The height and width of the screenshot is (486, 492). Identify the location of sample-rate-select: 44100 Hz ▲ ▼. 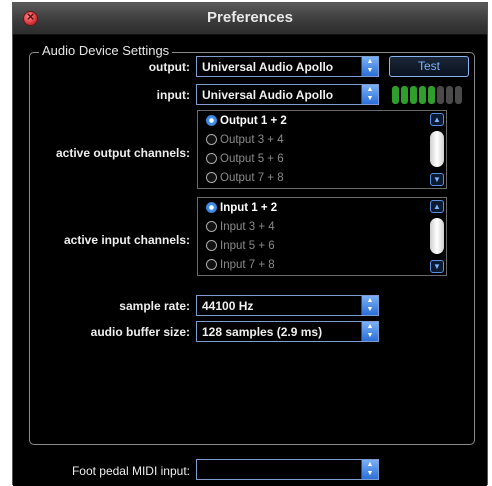
(287, 305).